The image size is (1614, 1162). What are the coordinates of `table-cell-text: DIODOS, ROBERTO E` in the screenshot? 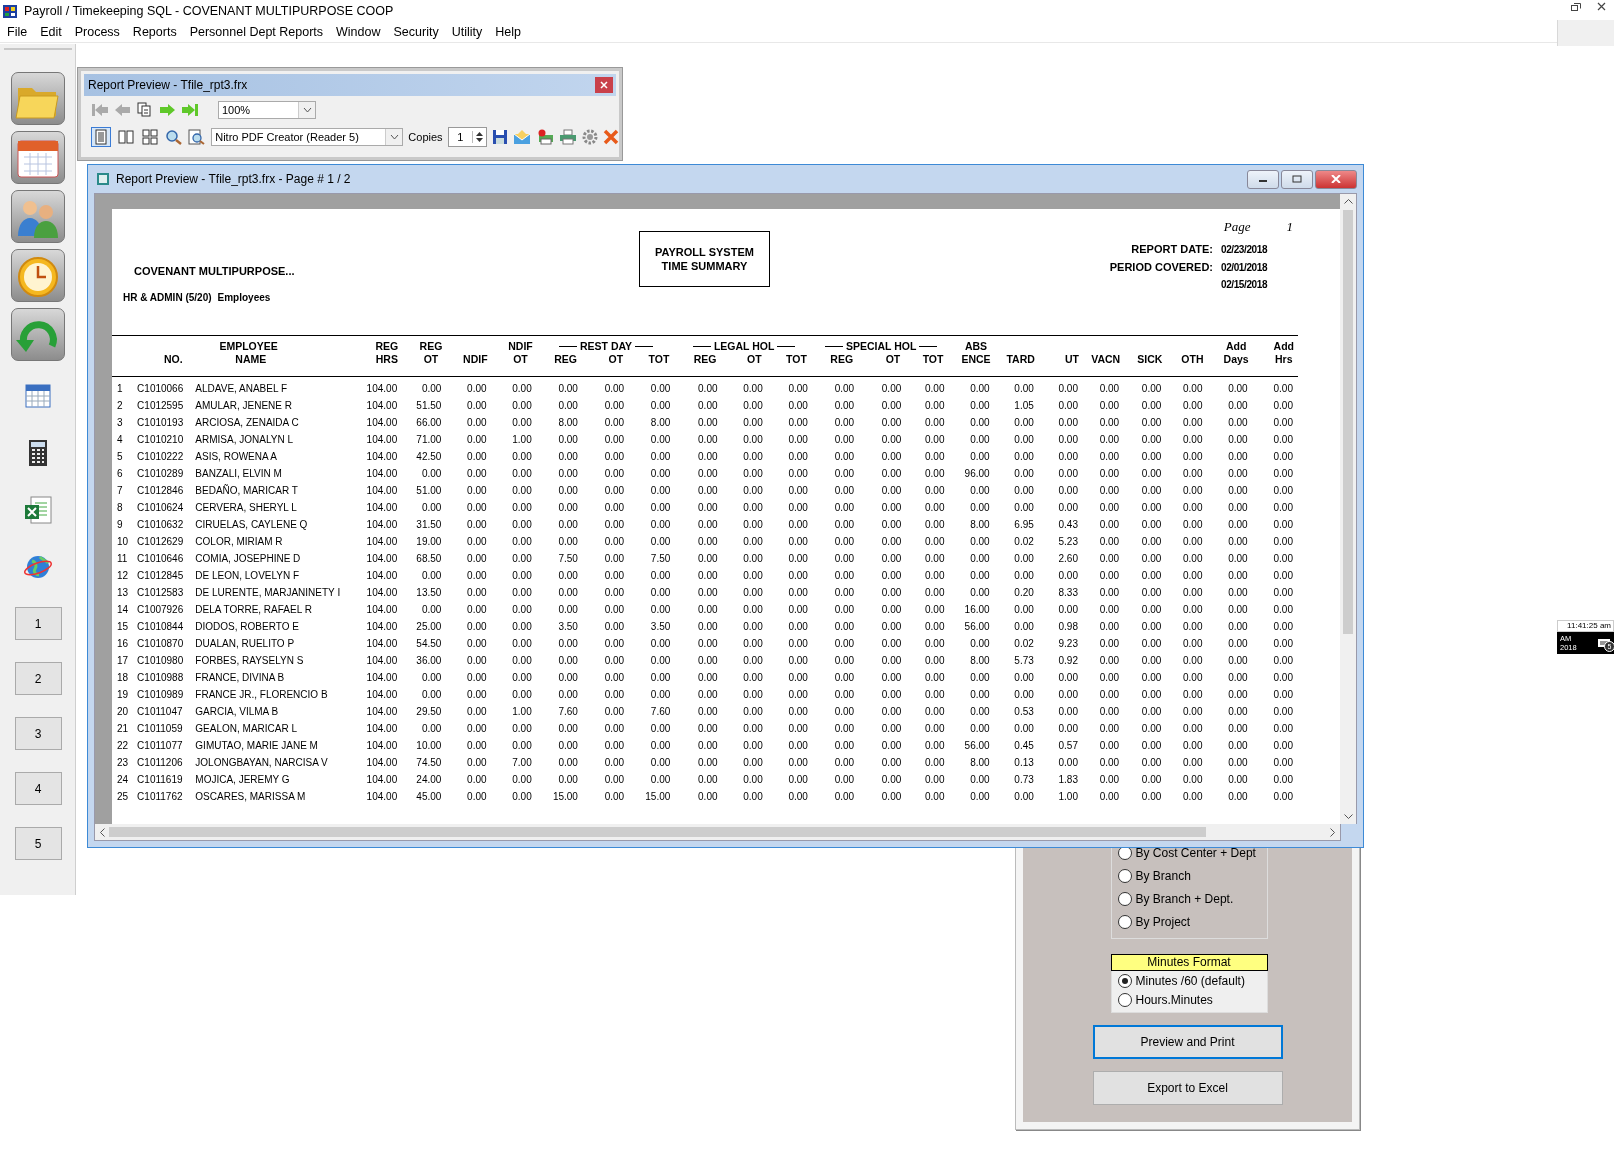 It's located at (247, 627).